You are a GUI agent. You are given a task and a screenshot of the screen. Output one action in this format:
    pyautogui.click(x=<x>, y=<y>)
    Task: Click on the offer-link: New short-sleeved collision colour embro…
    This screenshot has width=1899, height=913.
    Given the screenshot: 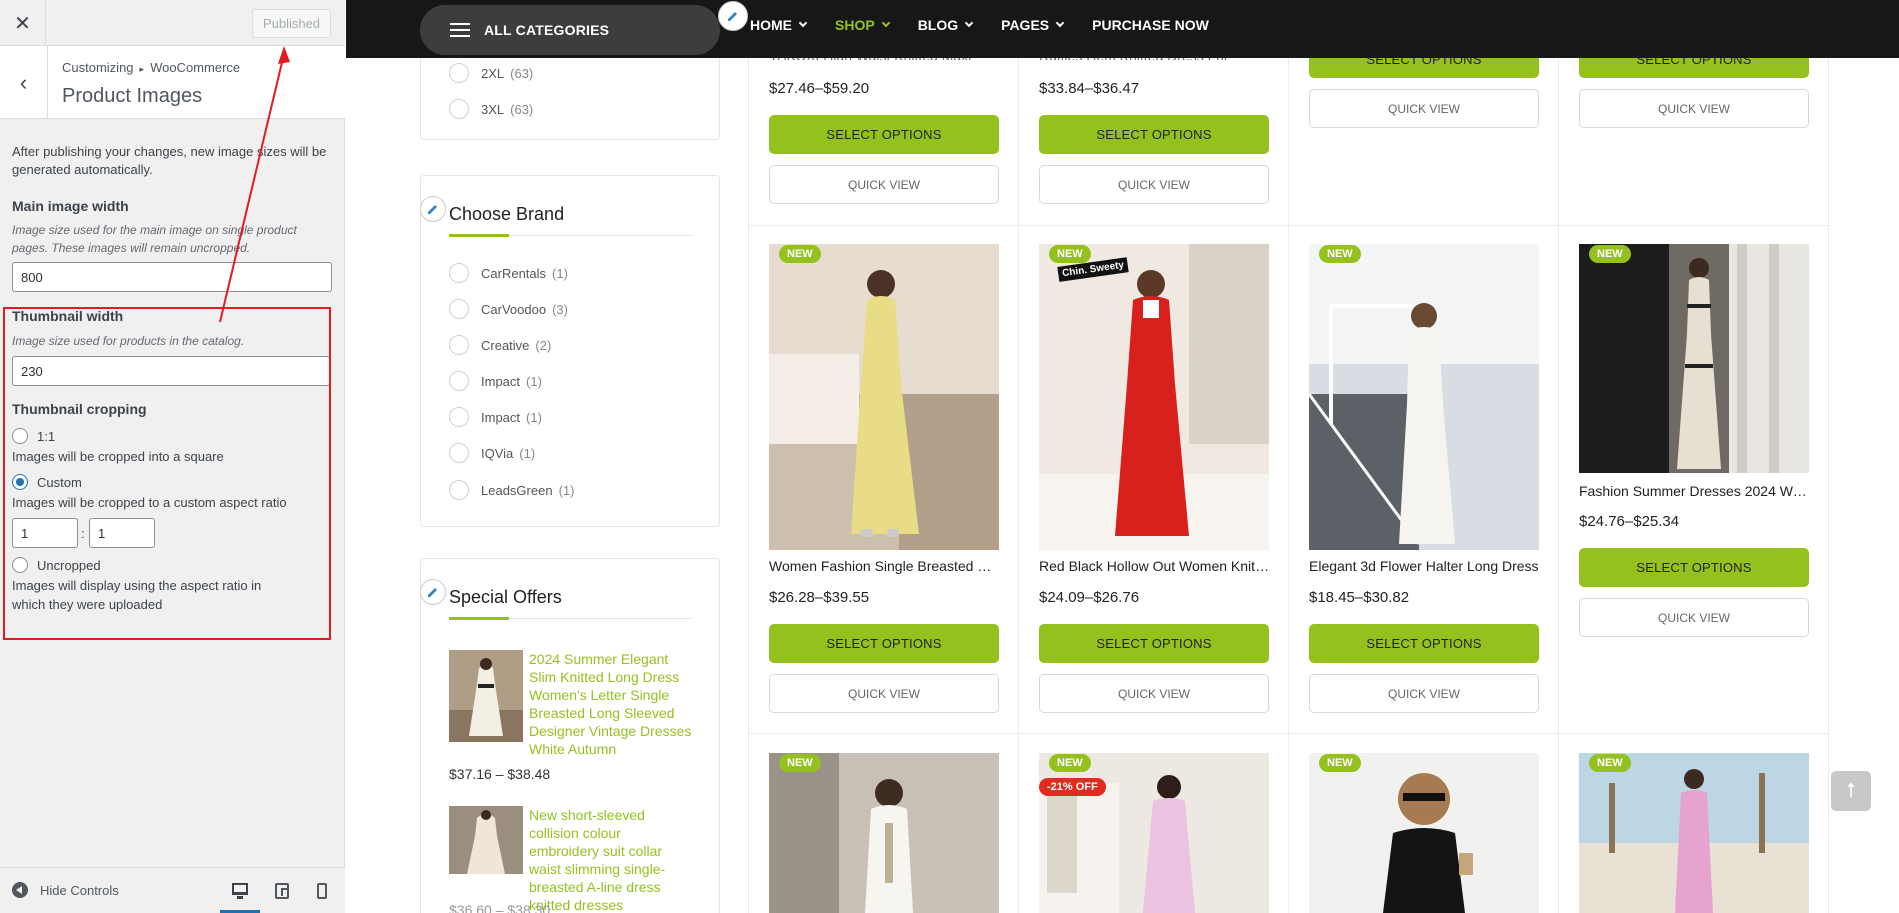 What is the action you would take?
    pyautogui.click(x=611, y=859)
    